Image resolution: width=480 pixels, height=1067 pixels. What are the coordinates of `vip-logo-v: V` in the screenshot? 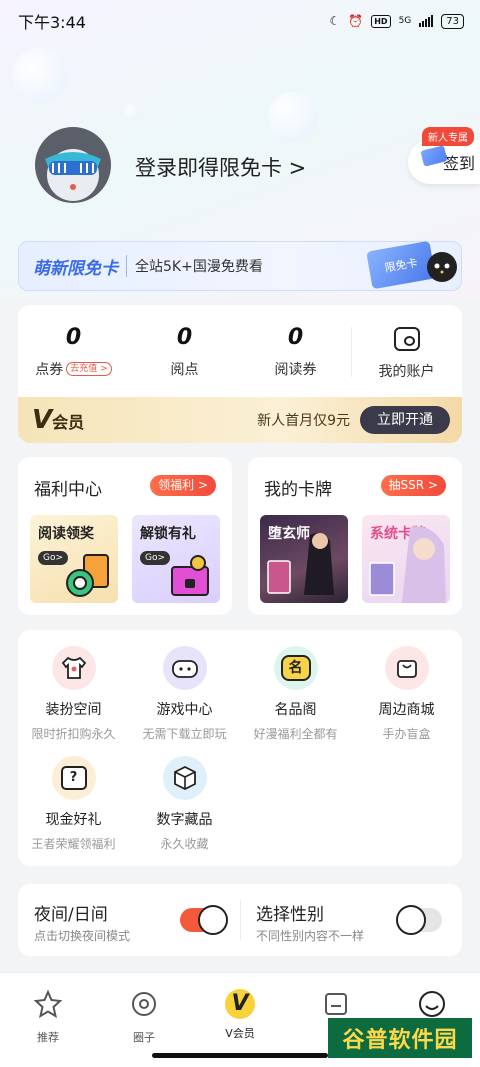 It's located at (42, 420).